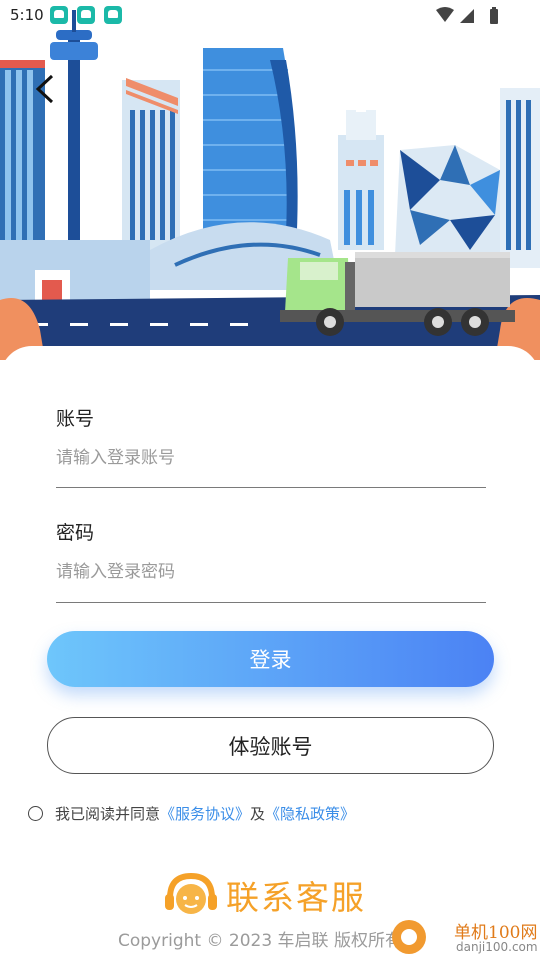 This screenshot has height=960, width=540. I want to click on status-time: 5:10, so click(27, 15).